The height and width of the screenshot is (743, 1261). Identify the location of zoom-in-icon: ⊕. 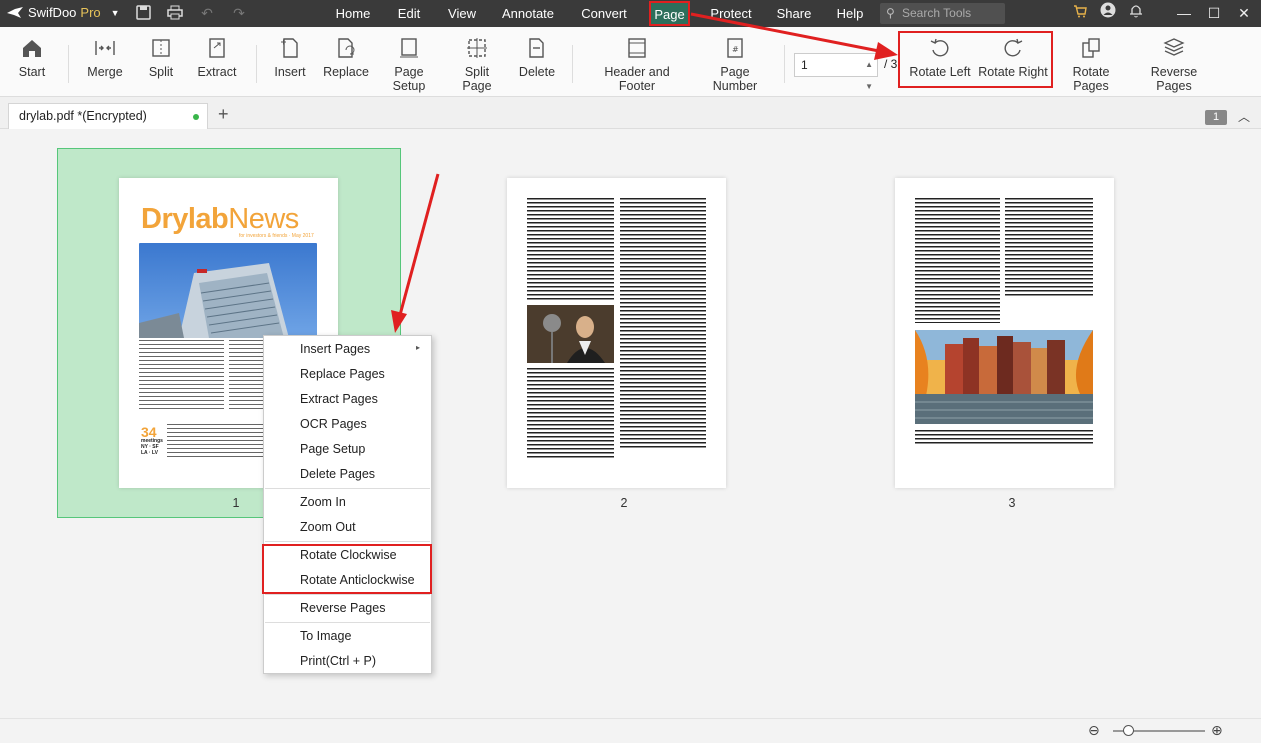
(1217, 730).